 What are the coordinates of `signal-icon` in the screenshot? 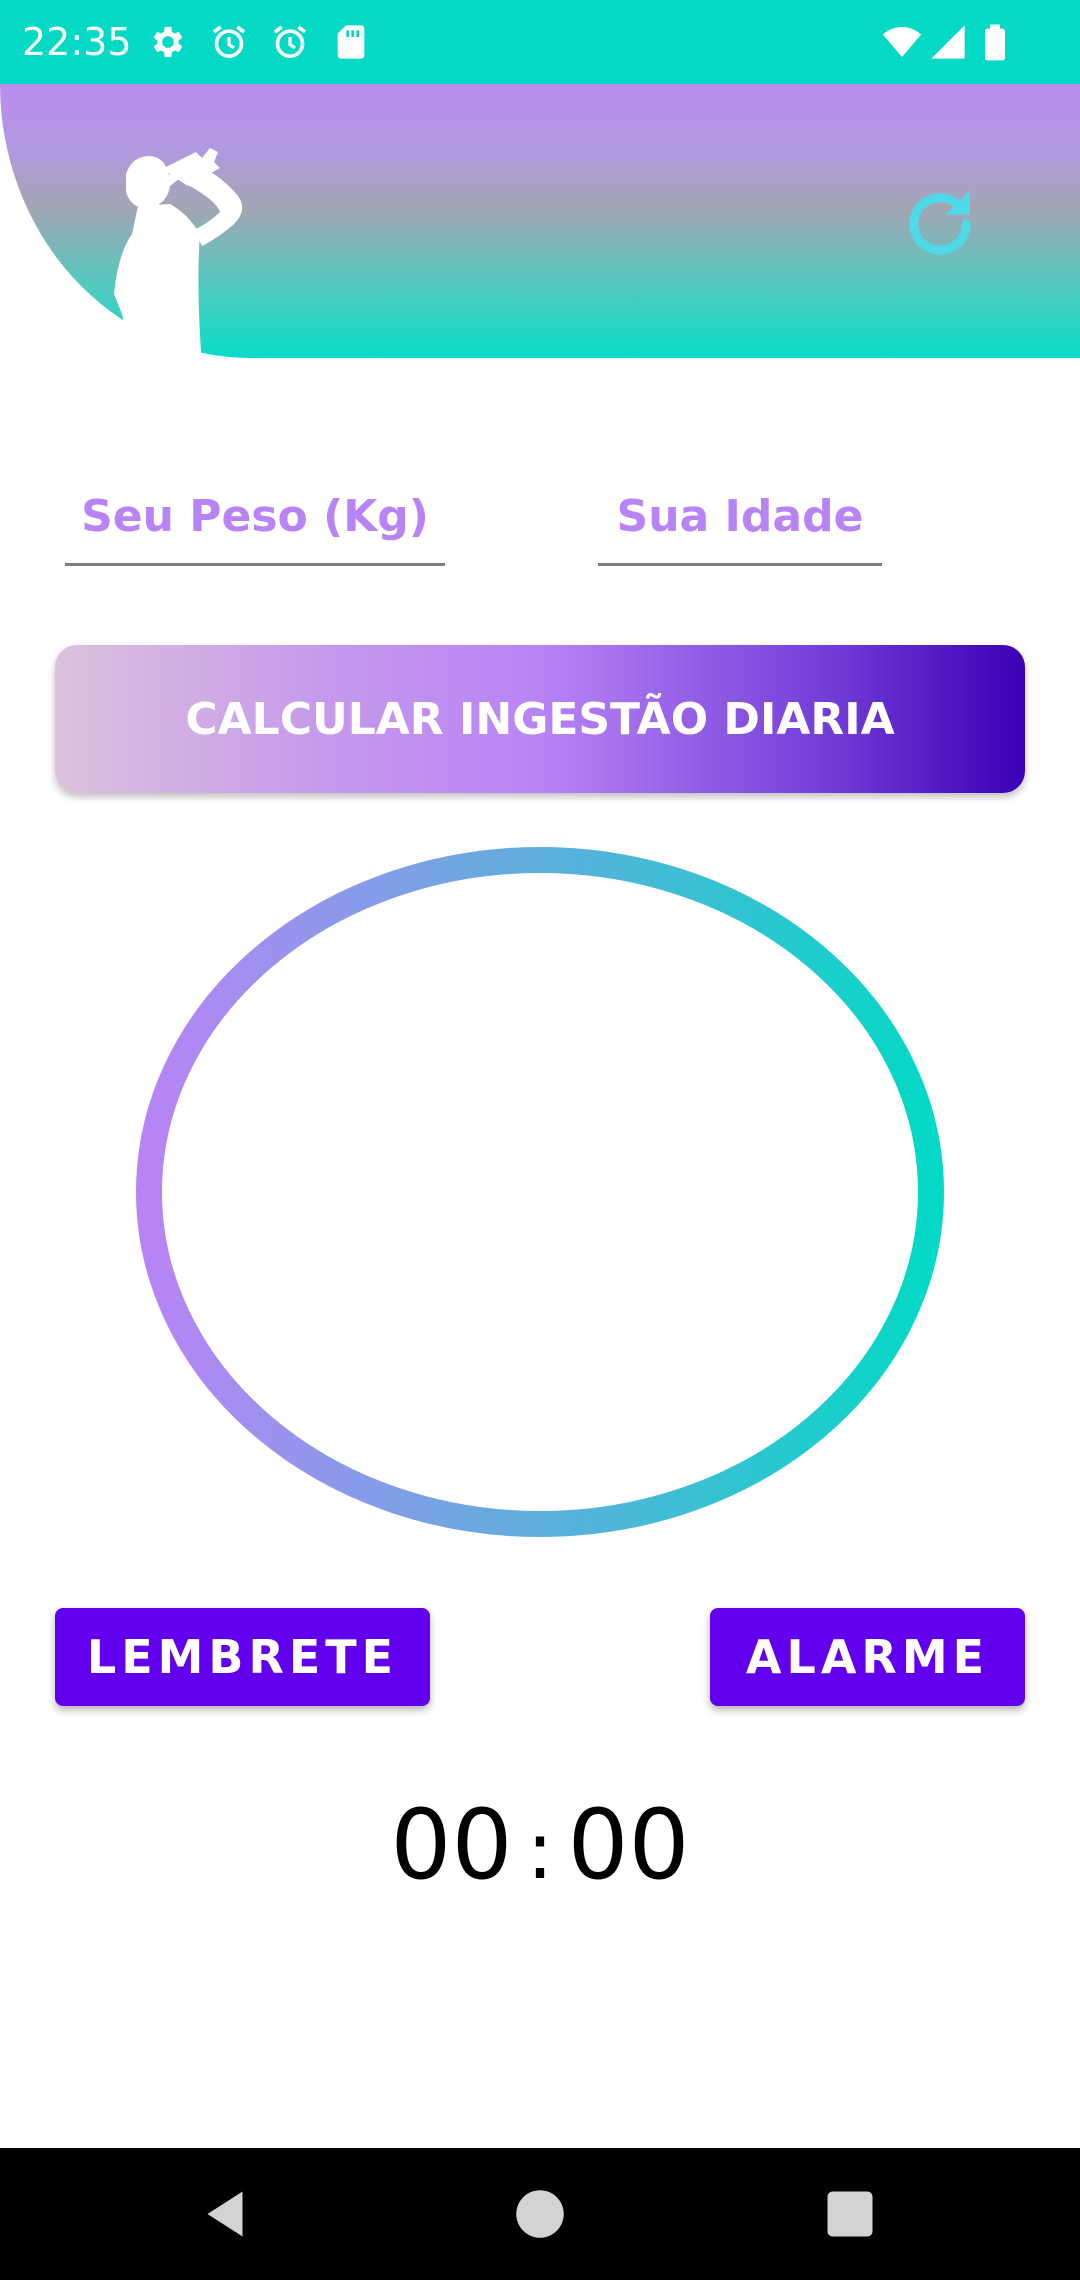 It's located at (948, 42).